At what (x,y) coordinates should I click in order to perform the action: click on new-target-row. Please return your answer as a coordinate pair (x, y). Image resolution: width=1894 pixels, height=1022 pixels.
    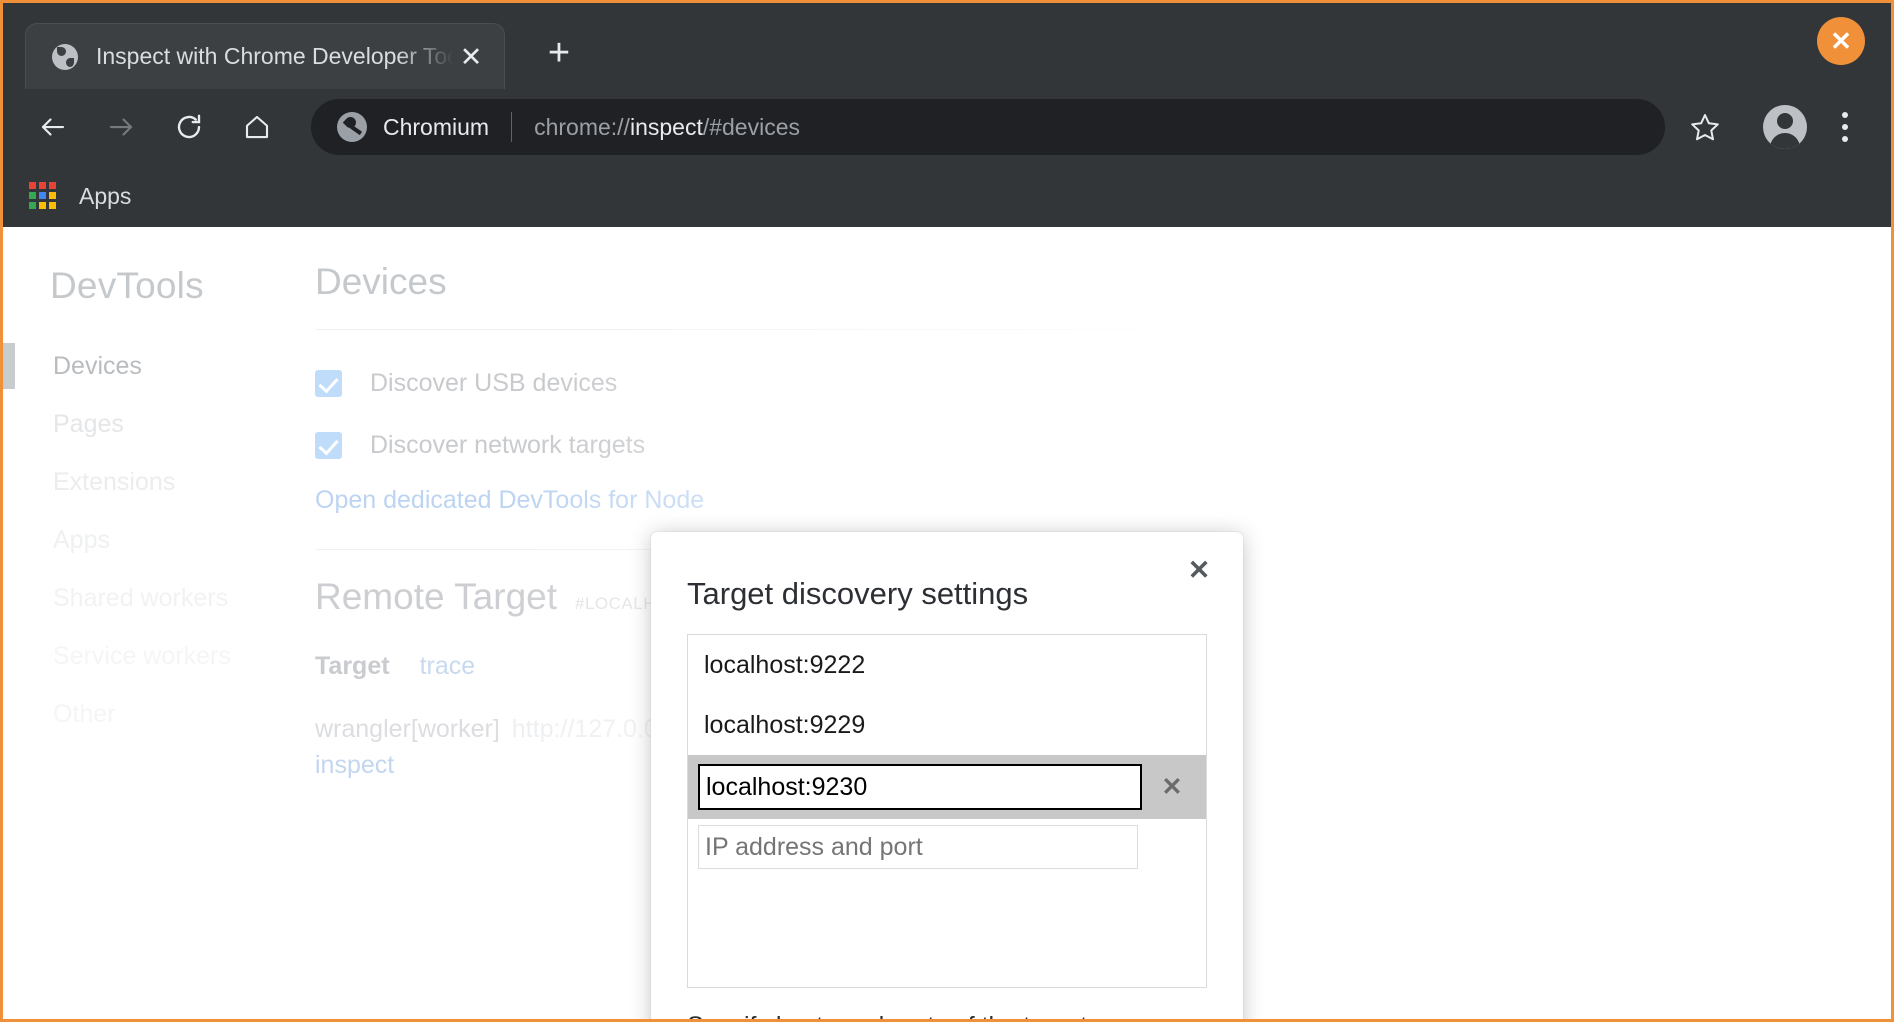
    Looking at the image, I should click on (947, 844).